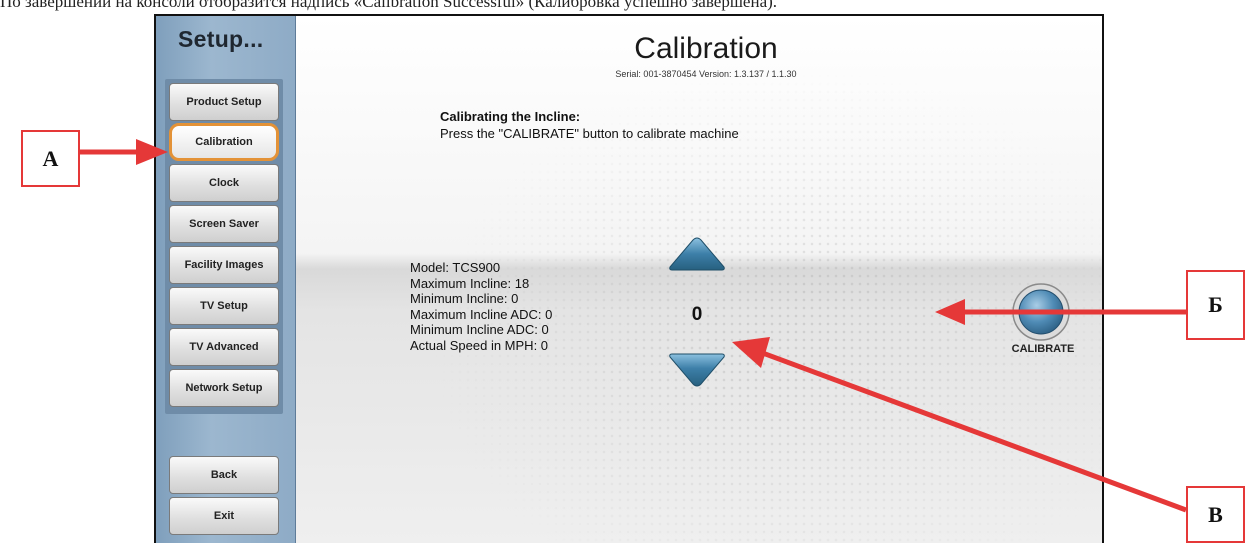 The image size is (1245, 543). Describe the element at coordinates (973, 431) in the screenshot. I see `arrow-v-shaft` at that location.